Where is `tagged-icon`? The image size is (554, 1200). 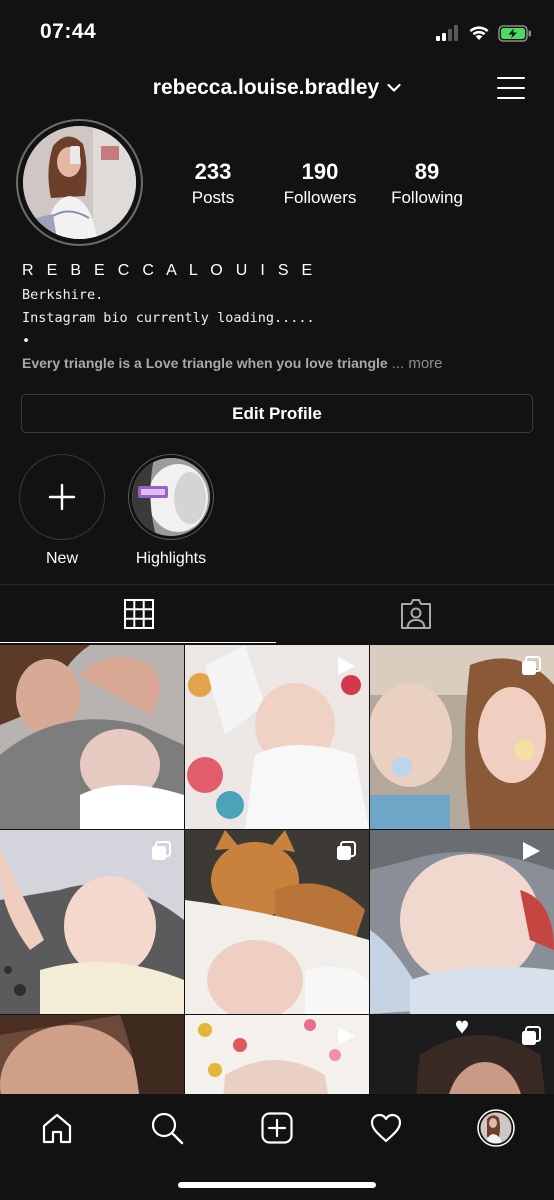 tagged-icon is located at coordinates (415, 614).